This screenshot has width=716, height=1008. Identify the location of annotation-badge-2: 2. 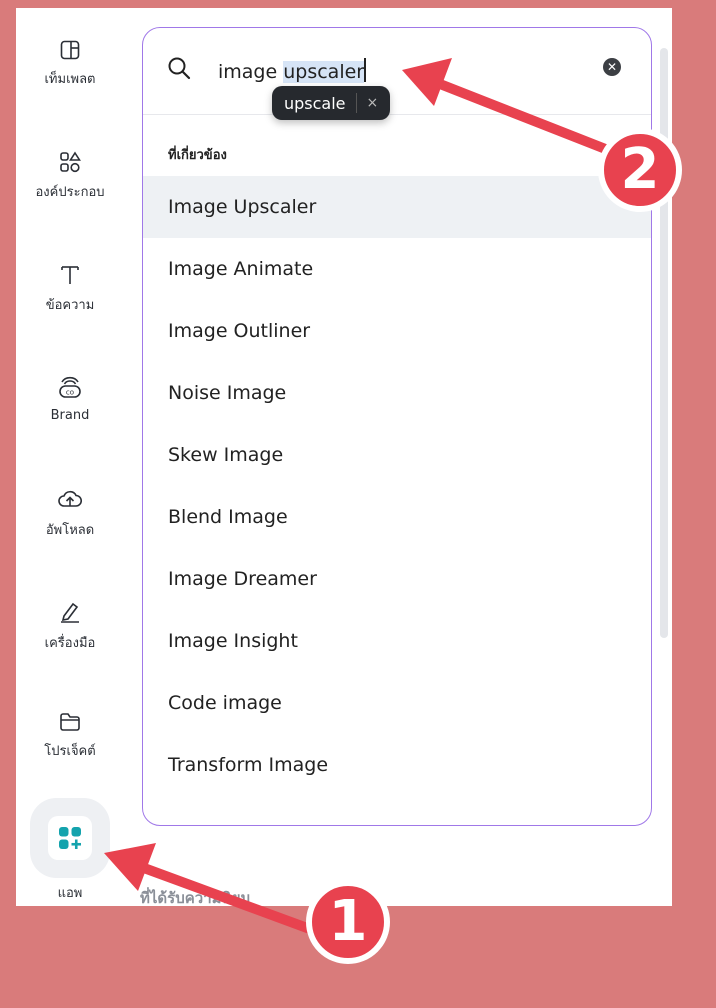
(640, 170).